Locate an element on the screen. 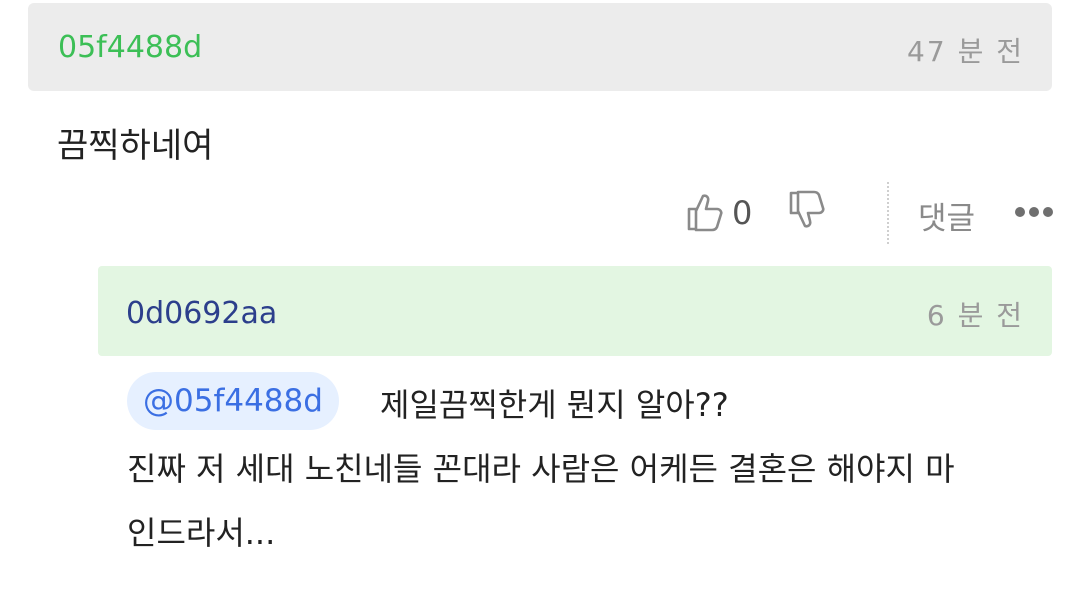 This screenshot has width=1080, height=600. comment-actions: 0 댓글 is located at coordinates (870, 213).